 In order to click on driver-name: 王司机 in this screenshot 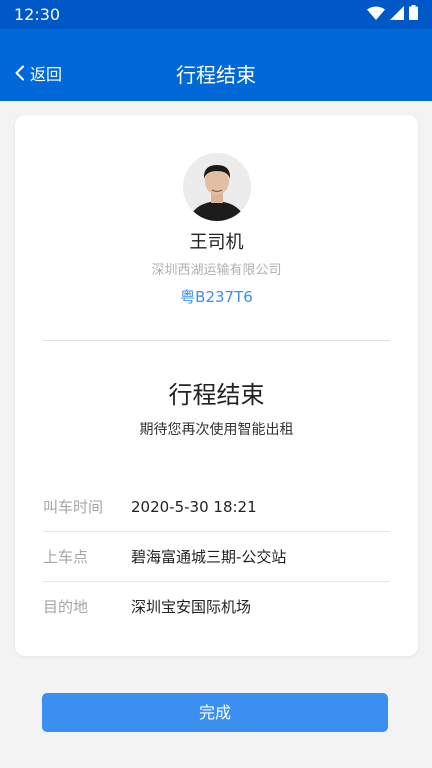, I will do `click(216, 242)`.